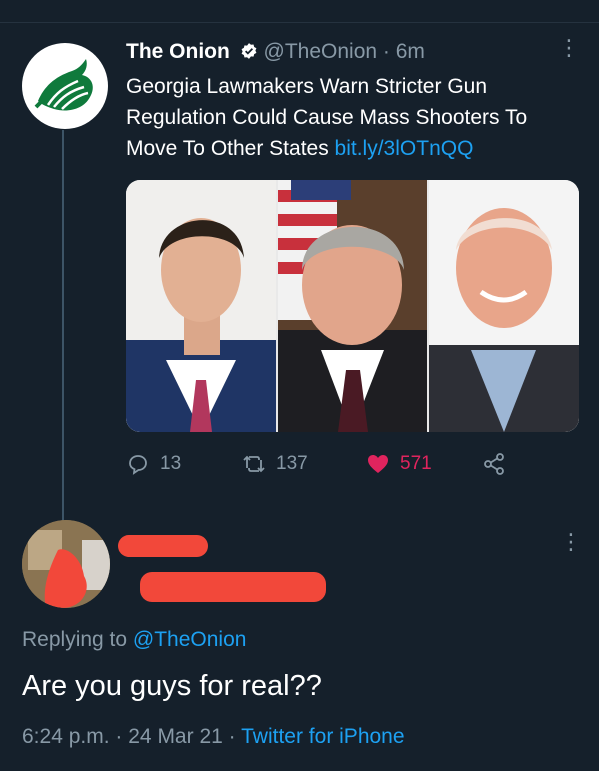  I want to click on onion-logo, so click(65, 86).